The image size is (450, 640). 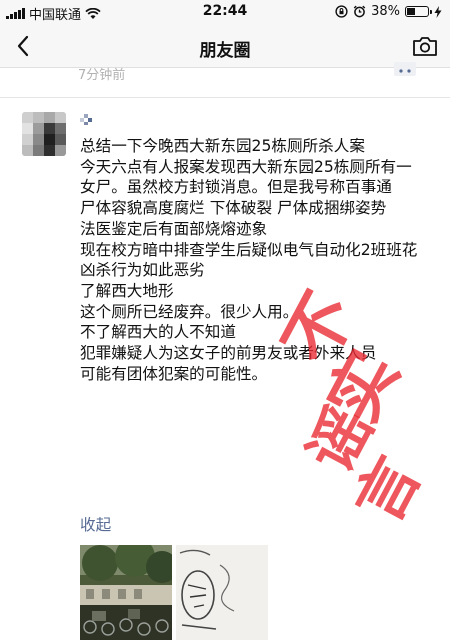 I want to click on post-line: 现在校方暗中排查学生后疑似电气自动化2班班花, so click(x=249, y=249).